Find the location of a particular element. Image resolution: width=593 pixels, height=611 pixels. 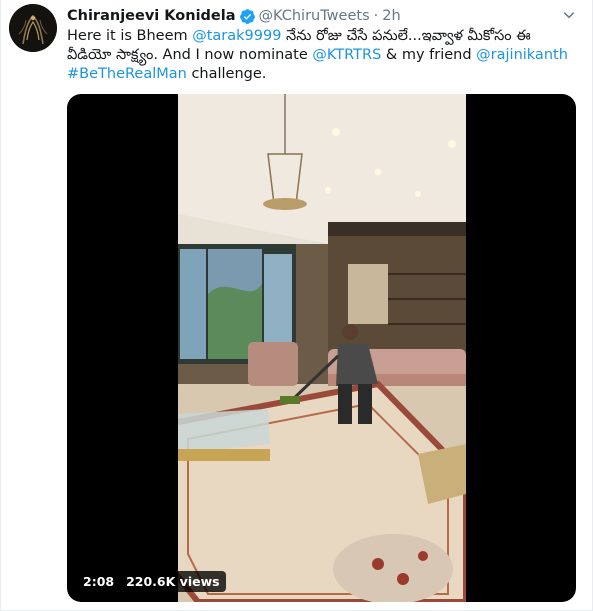

video-duration: 2:08 is located at coordinates (99, 581).